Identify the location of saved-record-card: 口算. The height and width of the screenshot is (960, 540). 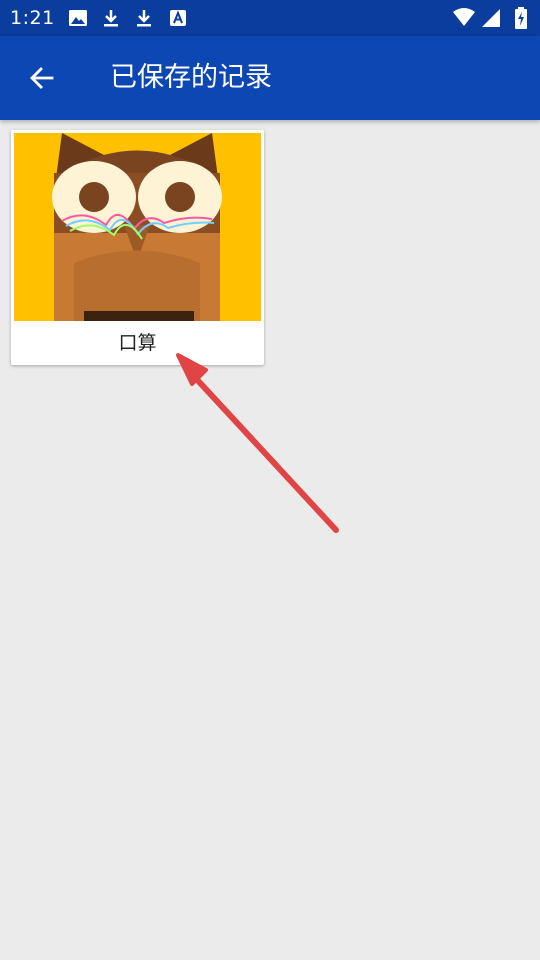
(137, 247).